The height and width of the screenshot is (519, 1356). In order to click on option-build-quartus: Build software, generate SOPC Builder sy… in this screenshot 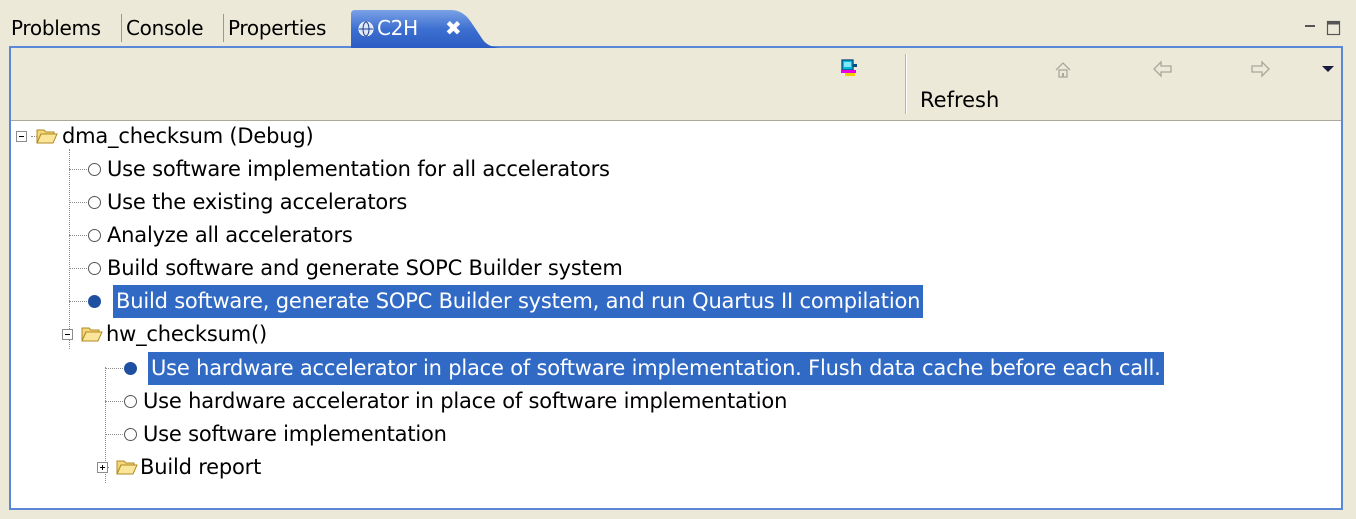, I will do `click(518, 301)`.